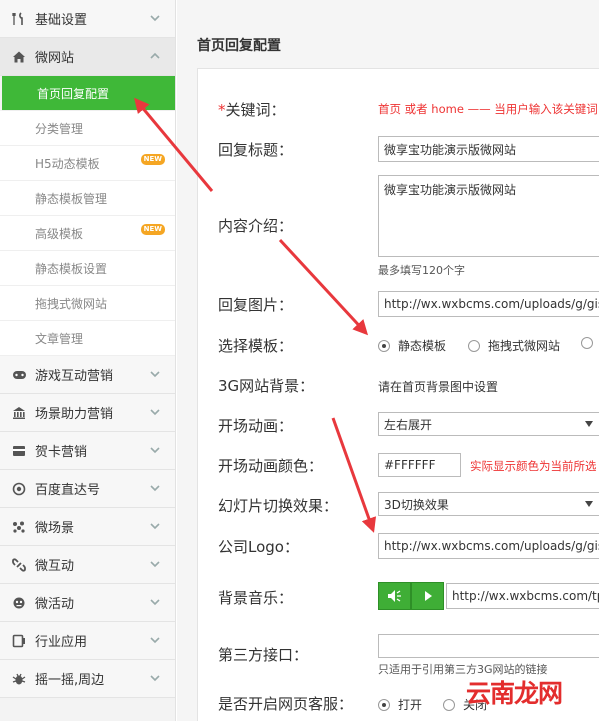  I want to click on sidebar-item-drag-site: 拖拽式微网站, so click(87, 303).